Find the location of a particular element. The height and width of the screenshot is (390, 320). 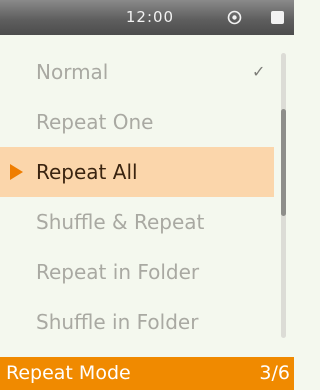

repeat-mode-icon is located at coordinates (234, 17).